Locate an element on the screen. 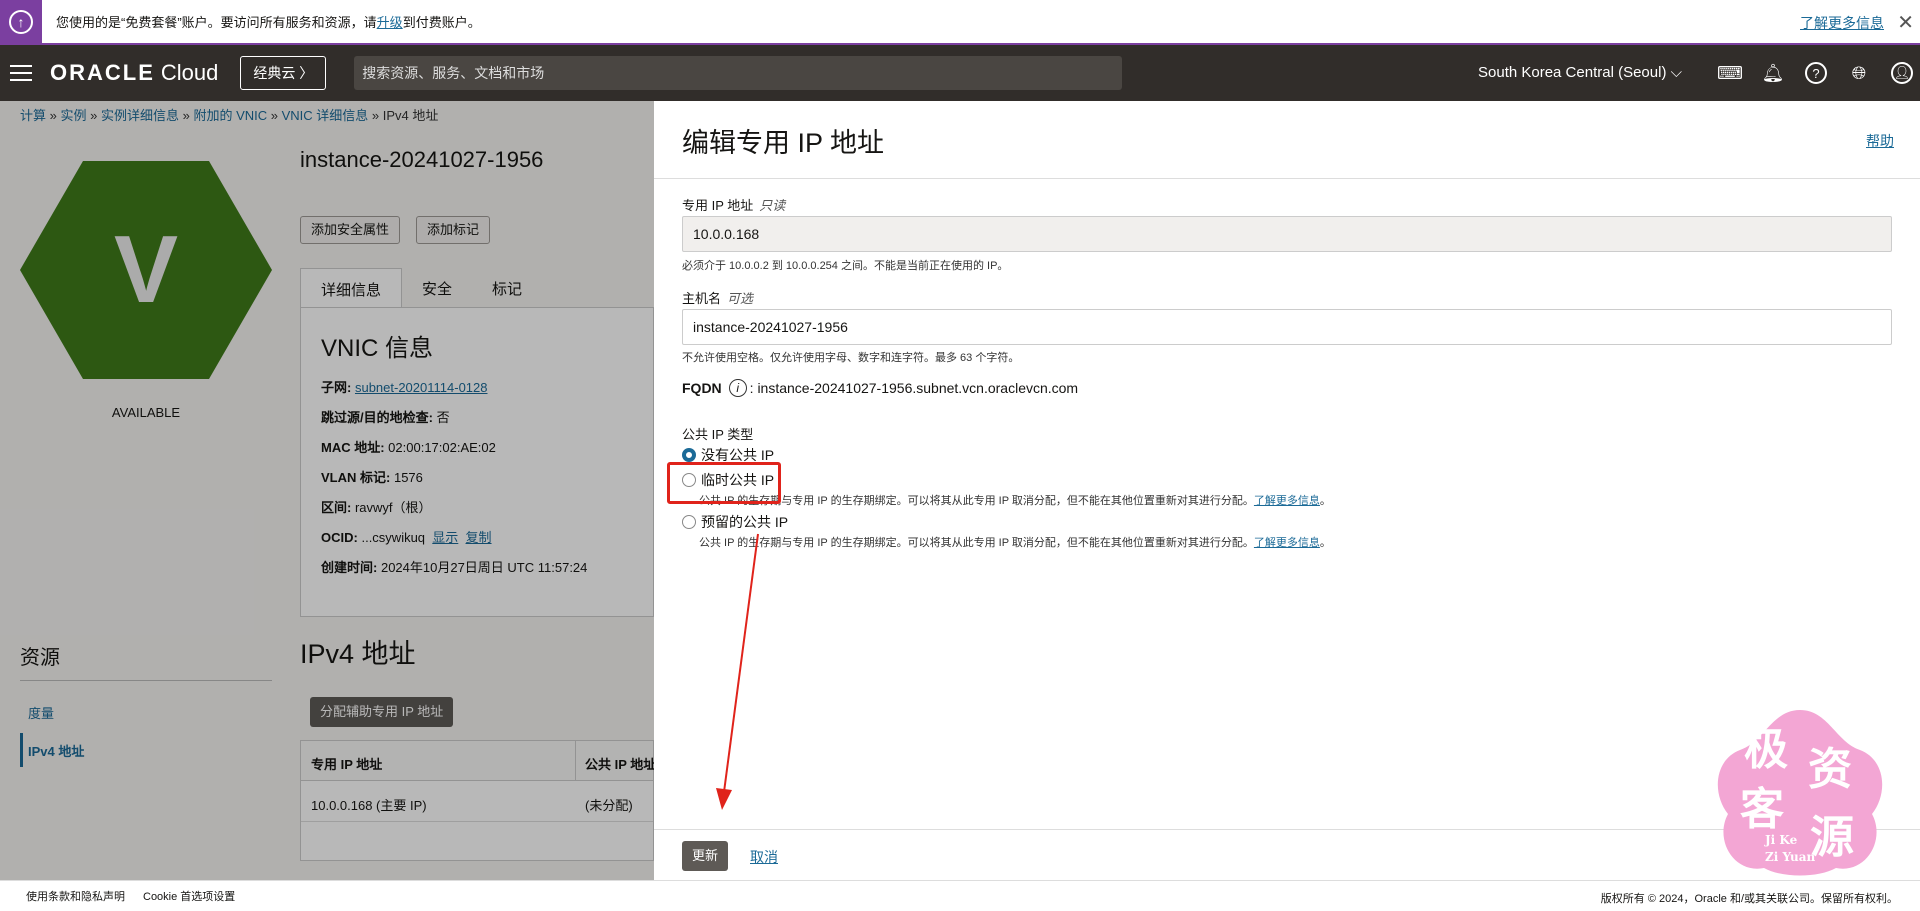 This screenshot has width=1920, height=911. watermark-text: Ji Ke Zi Yuan is located at coordinates (1790, 848).